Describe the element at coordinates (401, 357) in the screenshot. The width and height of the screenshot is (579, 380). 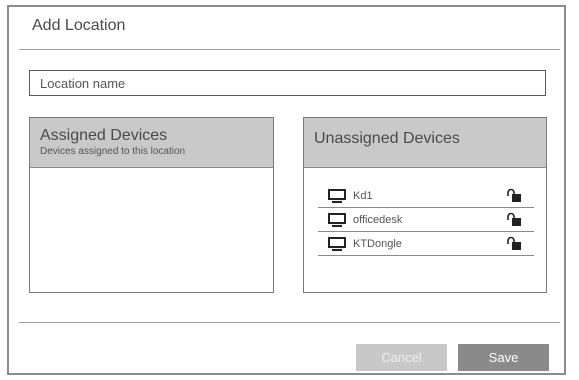
I see `cancel-button: Cancel` at that location.